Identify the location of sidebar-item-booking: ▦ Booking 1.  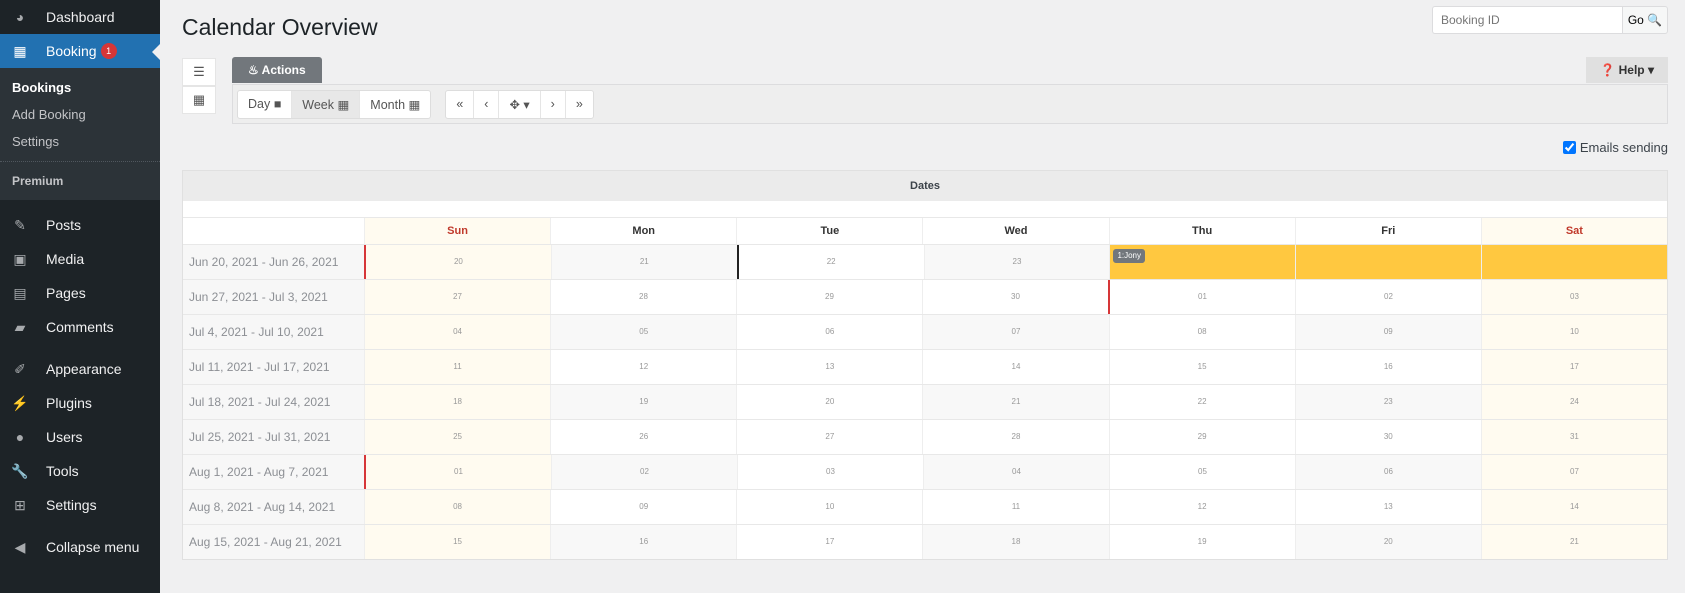
(80, 51).